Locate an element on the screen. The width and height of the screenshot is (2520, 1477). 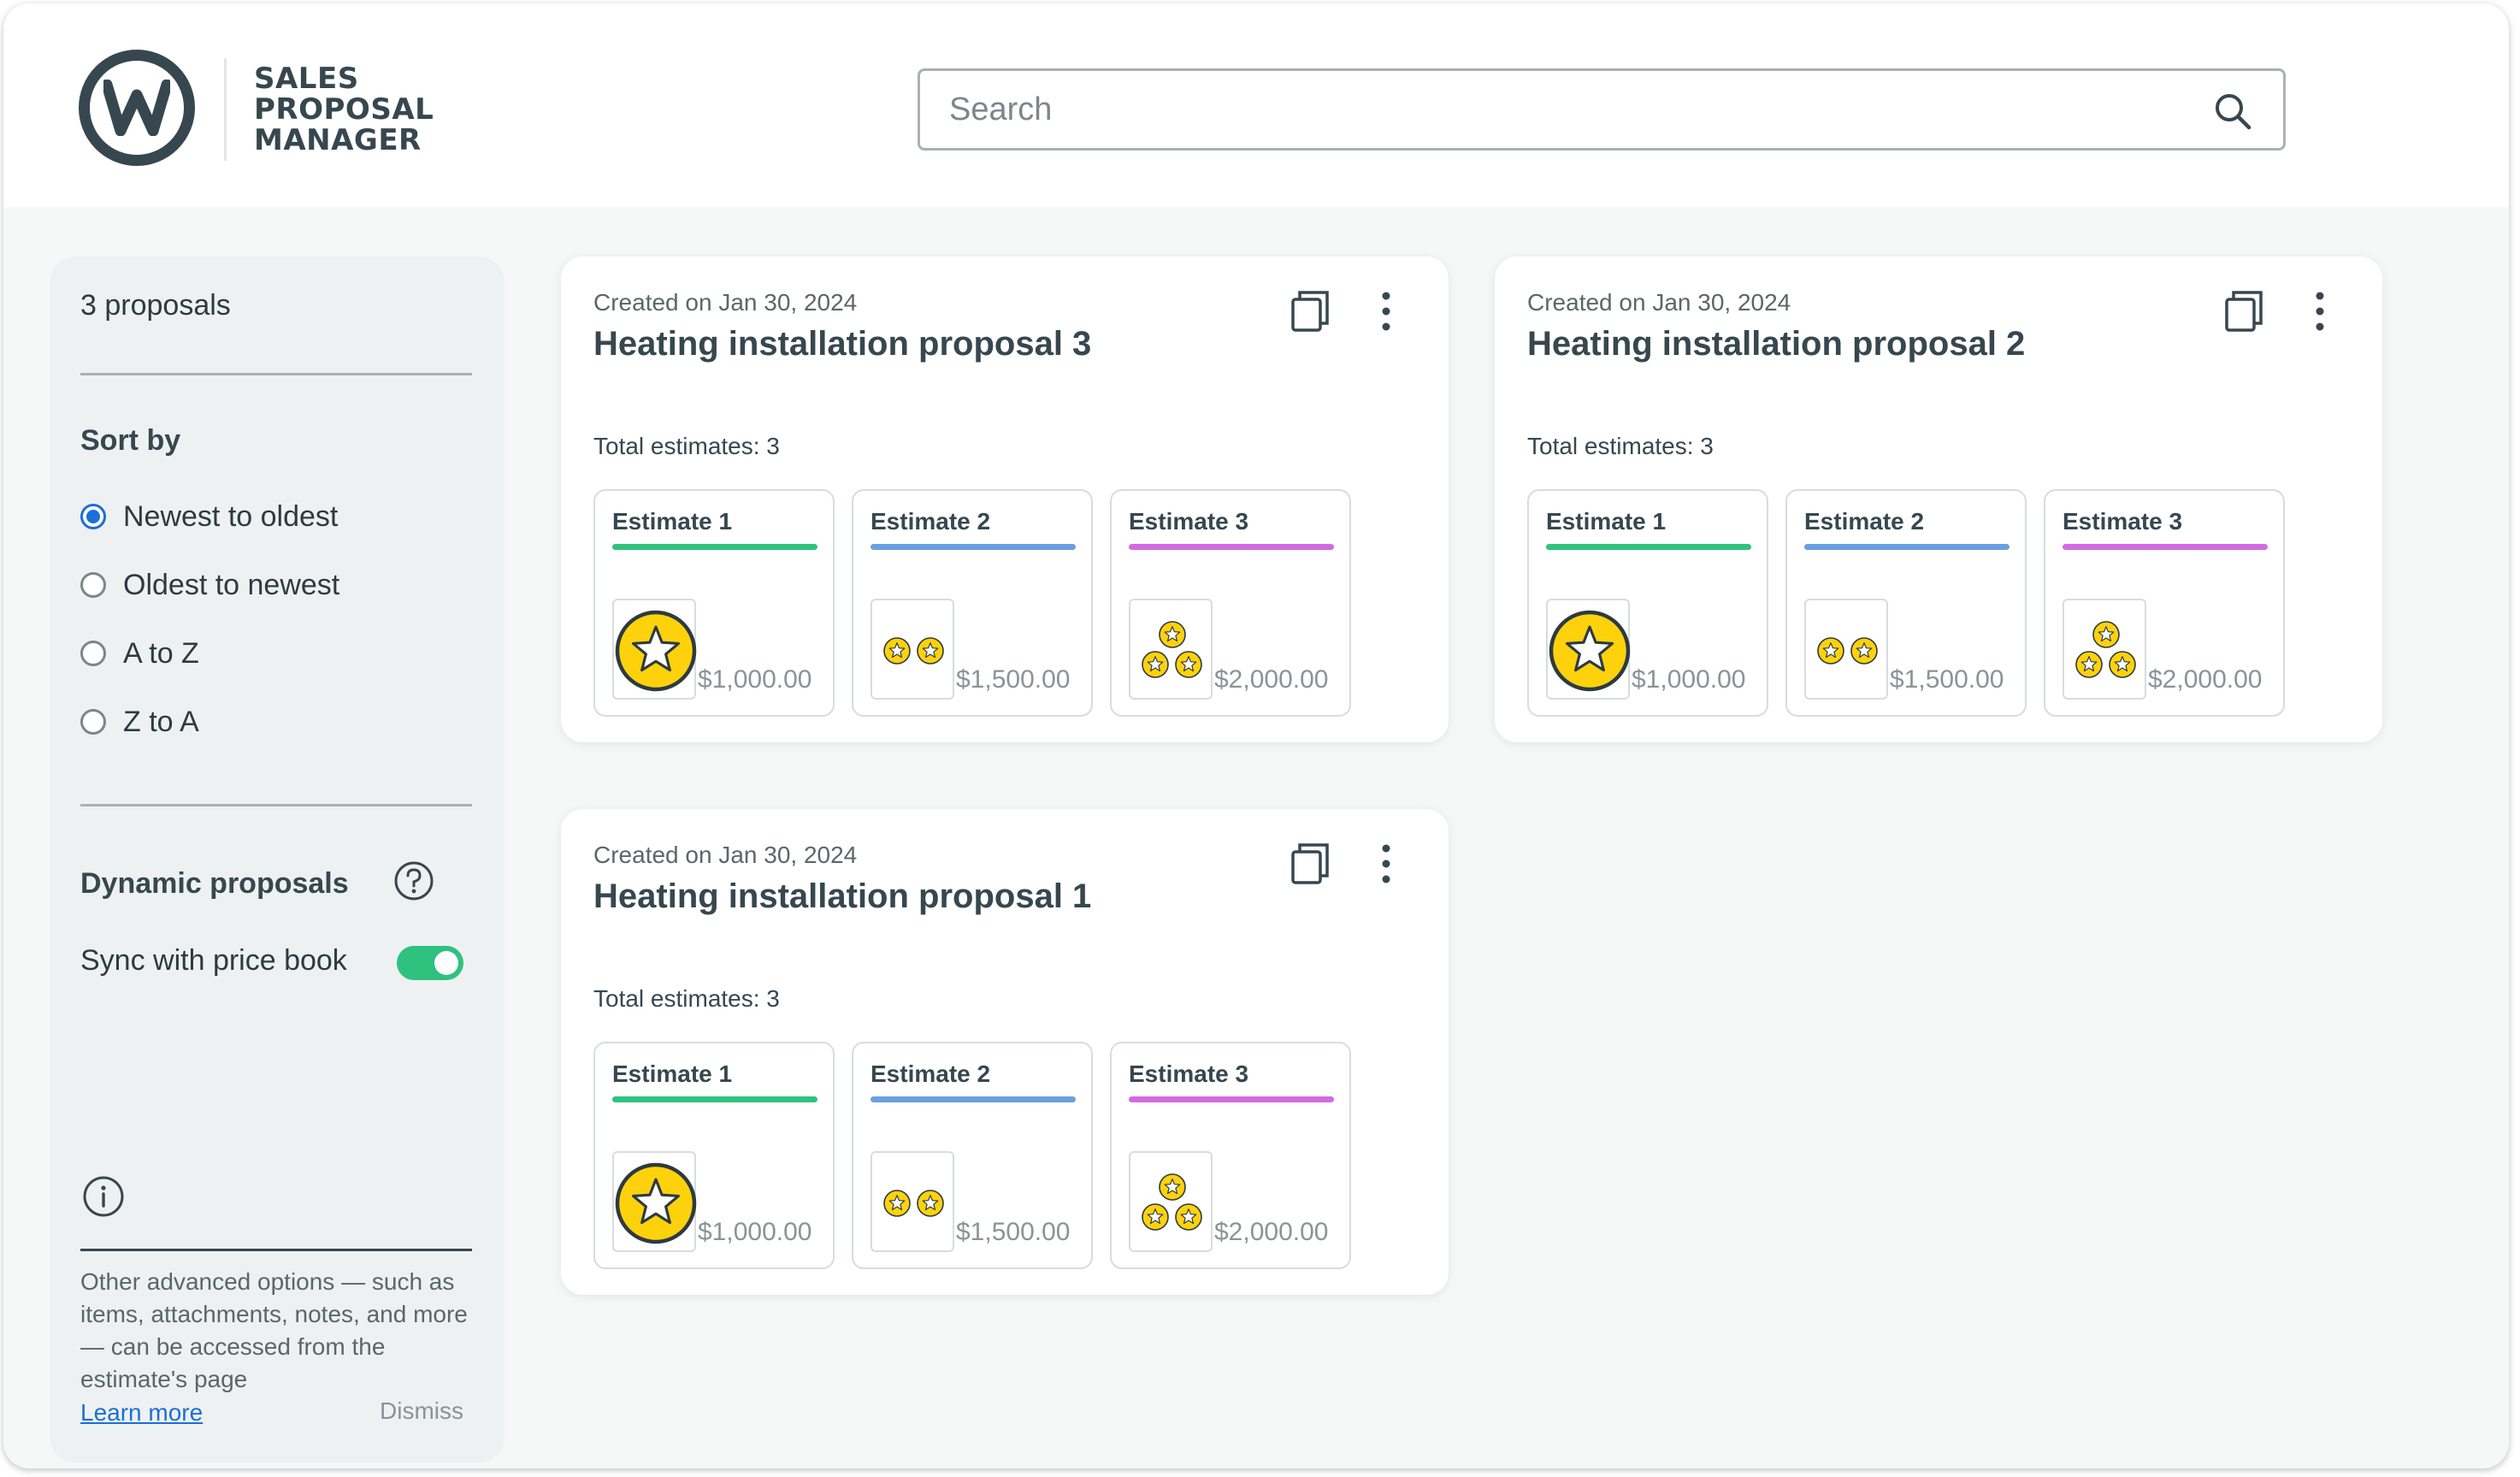
learn-more-link: Learn more is located at coordinates (141, 1413).